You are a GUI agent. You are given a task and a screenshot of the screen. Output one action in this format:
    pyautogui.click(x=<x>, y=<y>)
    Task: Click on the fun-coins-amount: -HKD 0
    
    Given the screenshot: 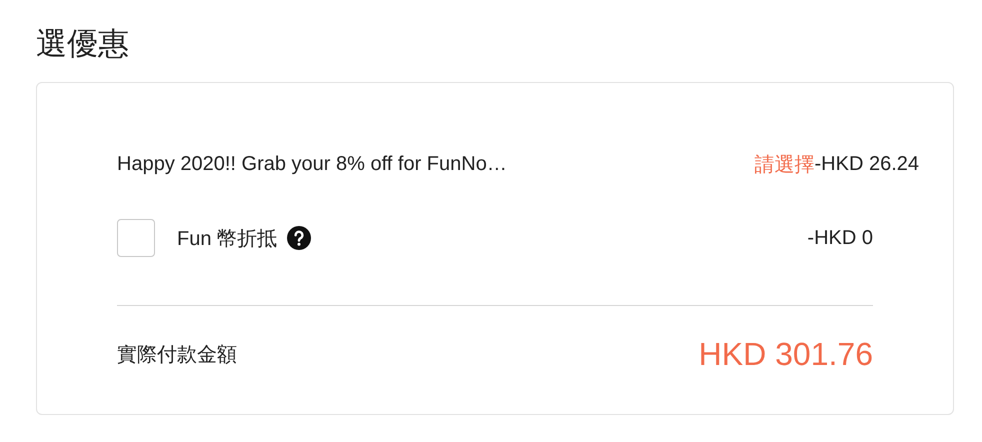 What is the action you would take?
    pyautogui.click(x=840, y=238)
    